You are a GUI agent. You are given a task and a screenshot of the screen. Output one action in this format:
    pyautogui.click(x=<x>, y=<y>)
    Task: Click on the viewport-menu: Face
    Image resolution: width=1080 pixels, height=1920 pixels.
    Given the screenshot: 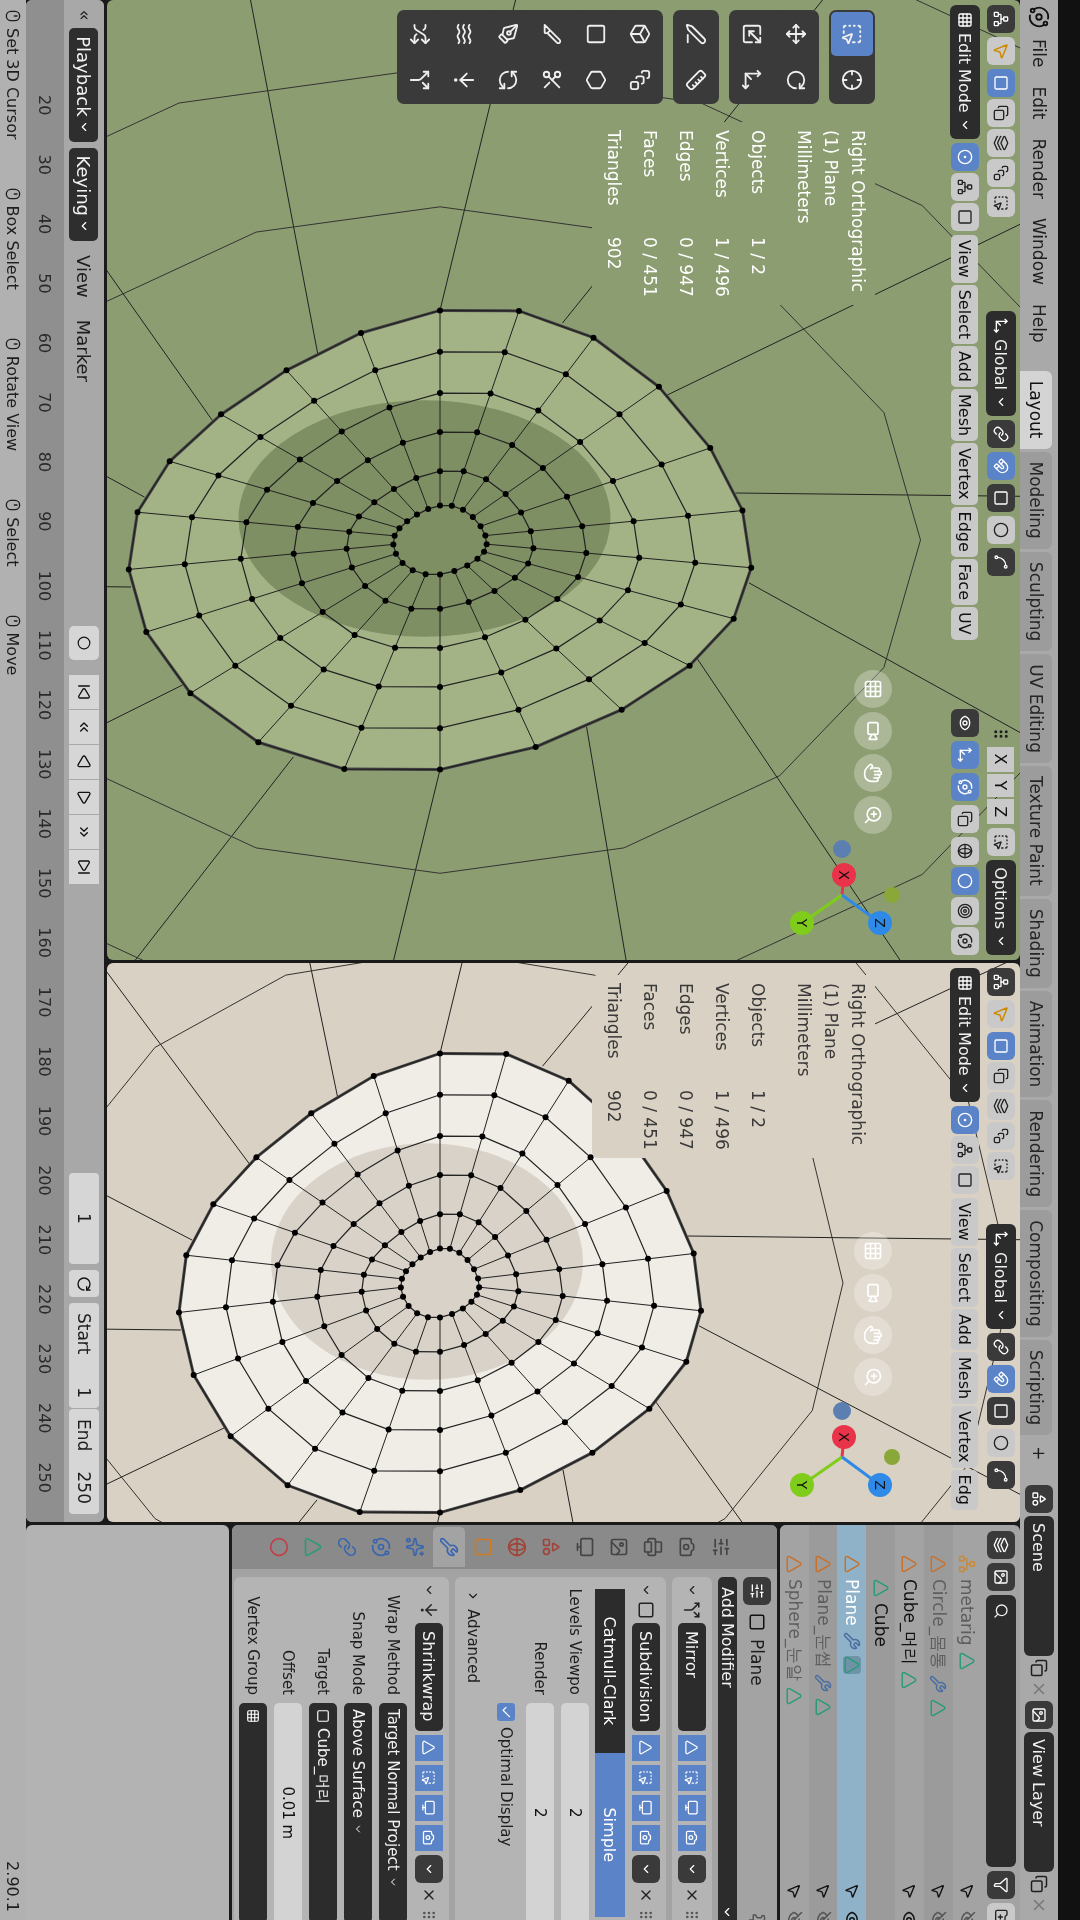 What is the action you would take?
    pyautogui.click(x=965, y=581)
    